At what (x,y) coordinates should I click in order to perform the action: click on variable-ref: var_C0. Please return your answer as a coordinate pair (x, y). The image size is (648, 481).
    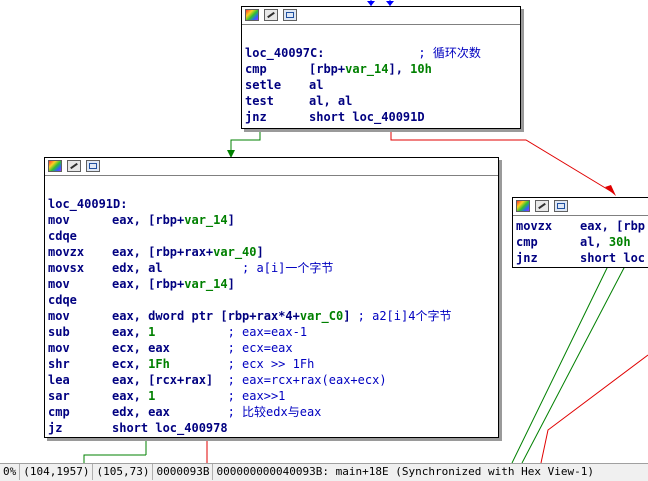
    Looking at the image, I should click on (321, 316).